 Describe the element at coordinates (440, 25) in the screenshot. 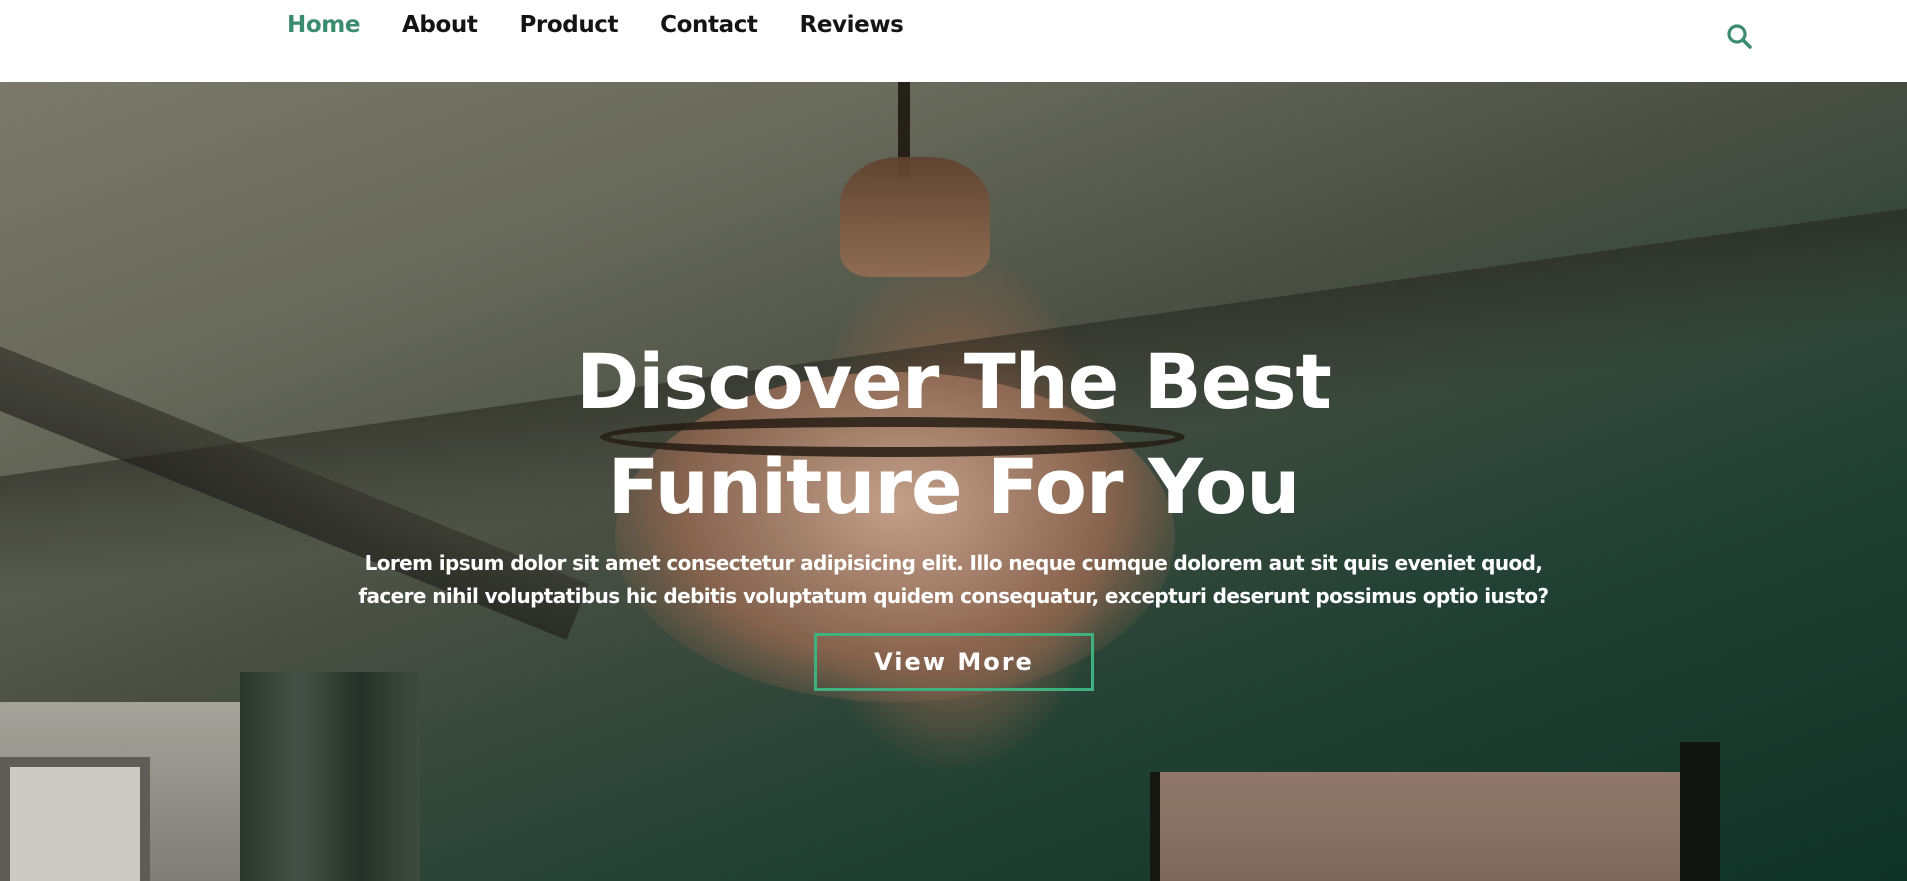

I see `nav-link-about: About` at that location.